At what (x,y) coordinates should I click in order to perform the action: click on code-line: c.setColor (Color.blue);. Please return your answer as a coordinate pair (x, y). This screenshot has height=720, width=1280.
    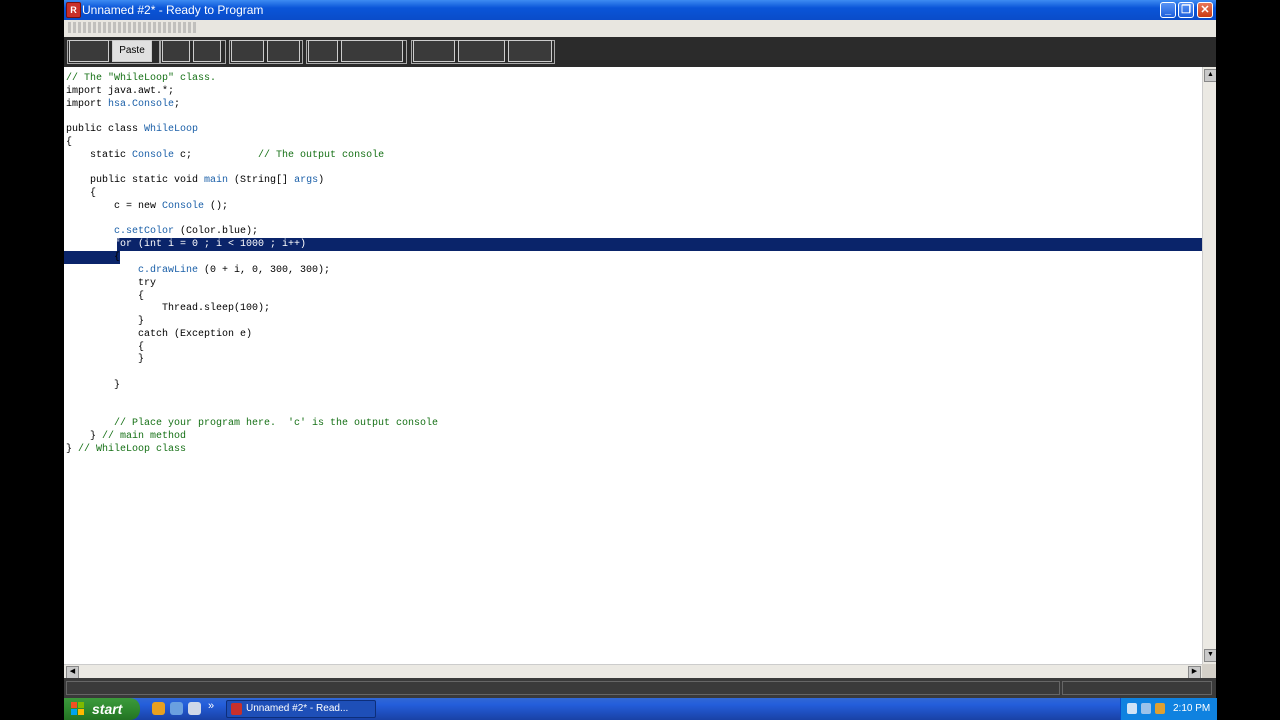
    Looking at the image, I should click on (162, 231).